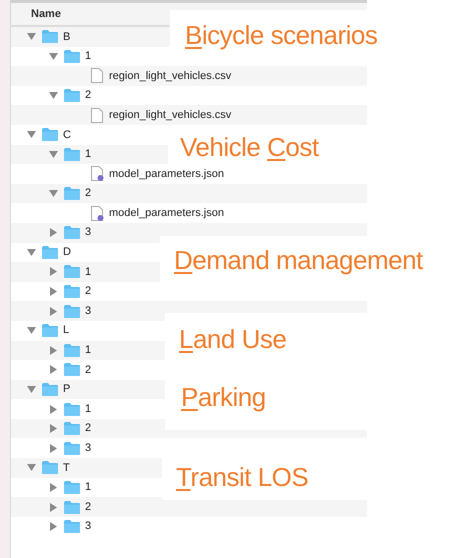 The height and width of the screenshot is (558, 464). What do you see at coordinates (281, 35) in the screenshot?
I see `annotation-label: Bicycle scenarios` at bounding box center [281, 35].